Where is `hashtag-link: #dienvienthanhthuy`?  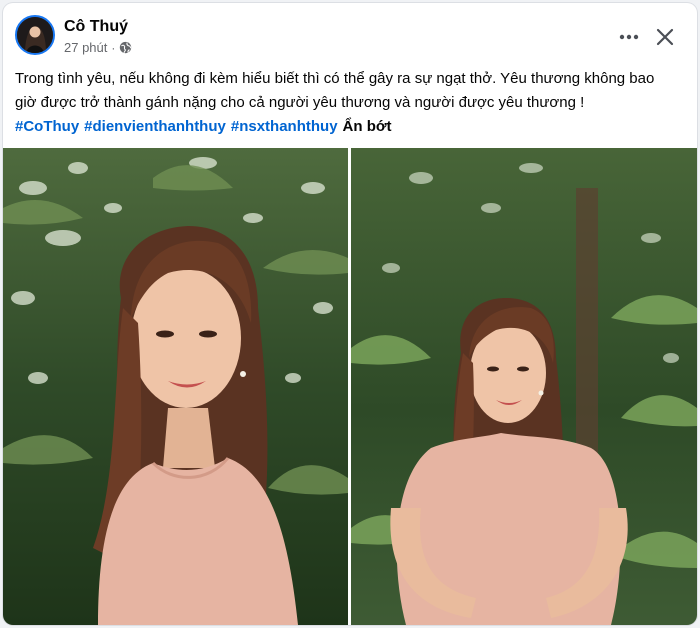 hashtag-link: #dienvienthanhthuy is located at coordinates (155, 127).